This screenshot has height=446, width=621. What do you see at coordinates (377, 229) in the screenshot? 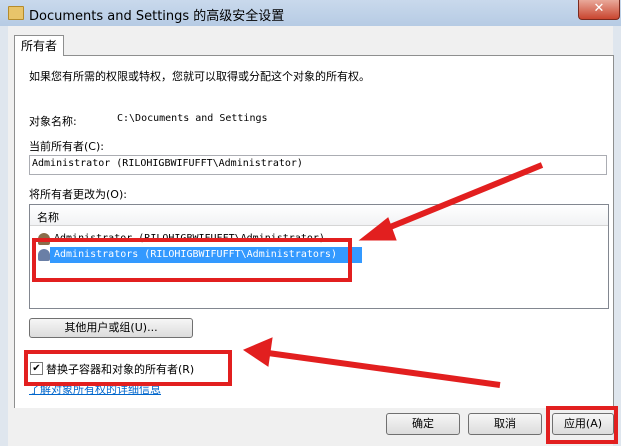
I see `arrowhead-list` at bounding box center [377, 229].